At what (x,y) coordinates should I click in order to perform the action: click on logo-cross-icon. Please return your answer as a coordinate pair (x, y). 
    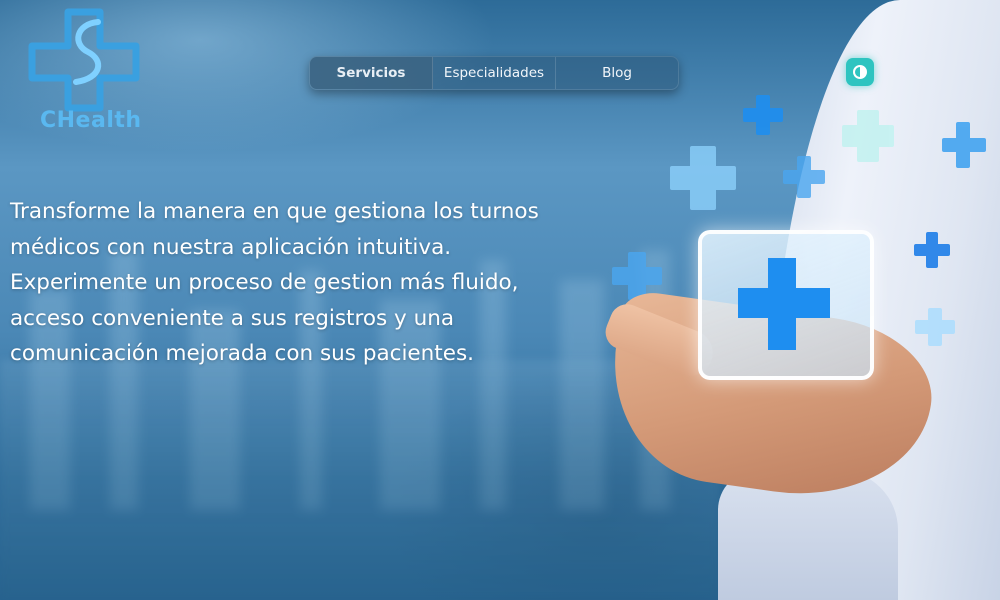
    Looking at the image, I should click on (84, 60).